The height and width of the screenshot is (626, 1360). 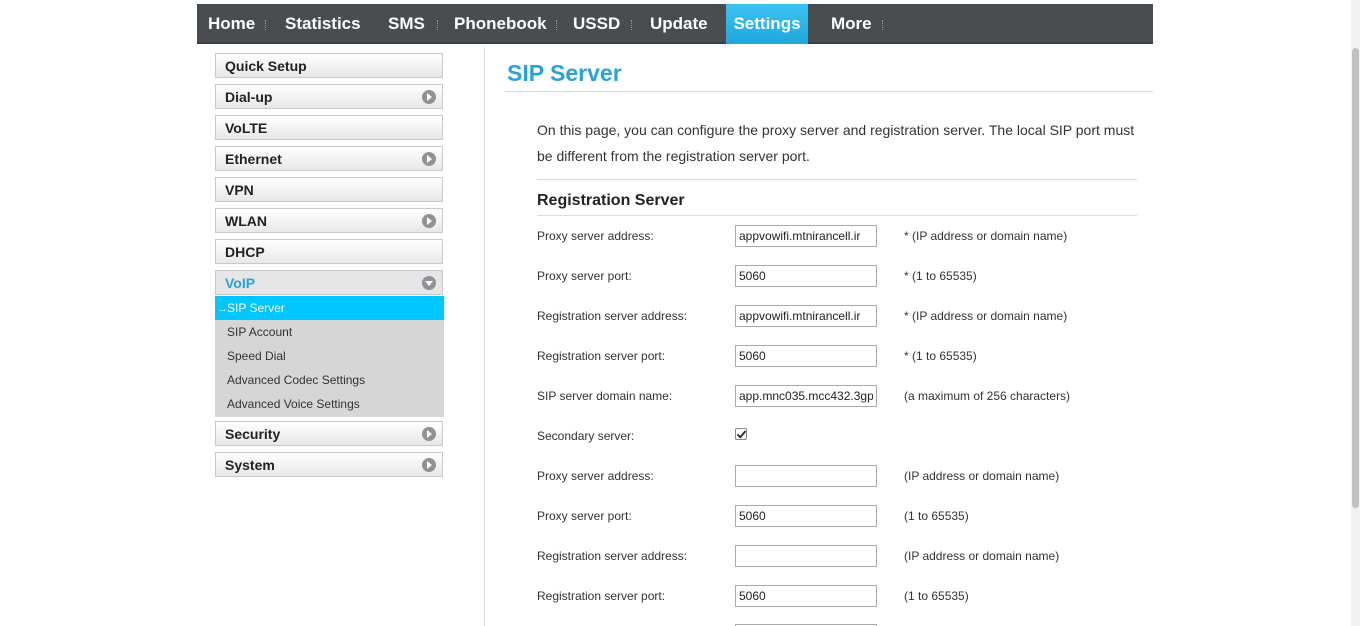 I want to click on sidebar-item-label: System, so click(x=250, y=465).